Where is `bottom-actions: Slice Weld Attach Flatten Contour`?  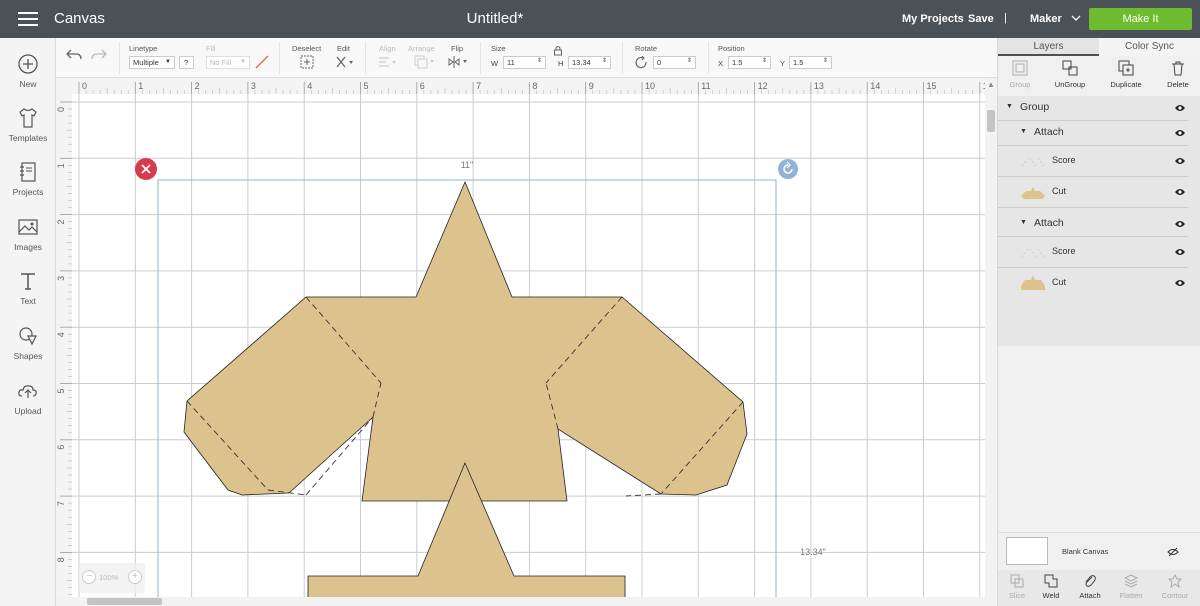 bottom-actions: Slice Weld Attach Flatten Contour is located at coordinates (1099, 588).